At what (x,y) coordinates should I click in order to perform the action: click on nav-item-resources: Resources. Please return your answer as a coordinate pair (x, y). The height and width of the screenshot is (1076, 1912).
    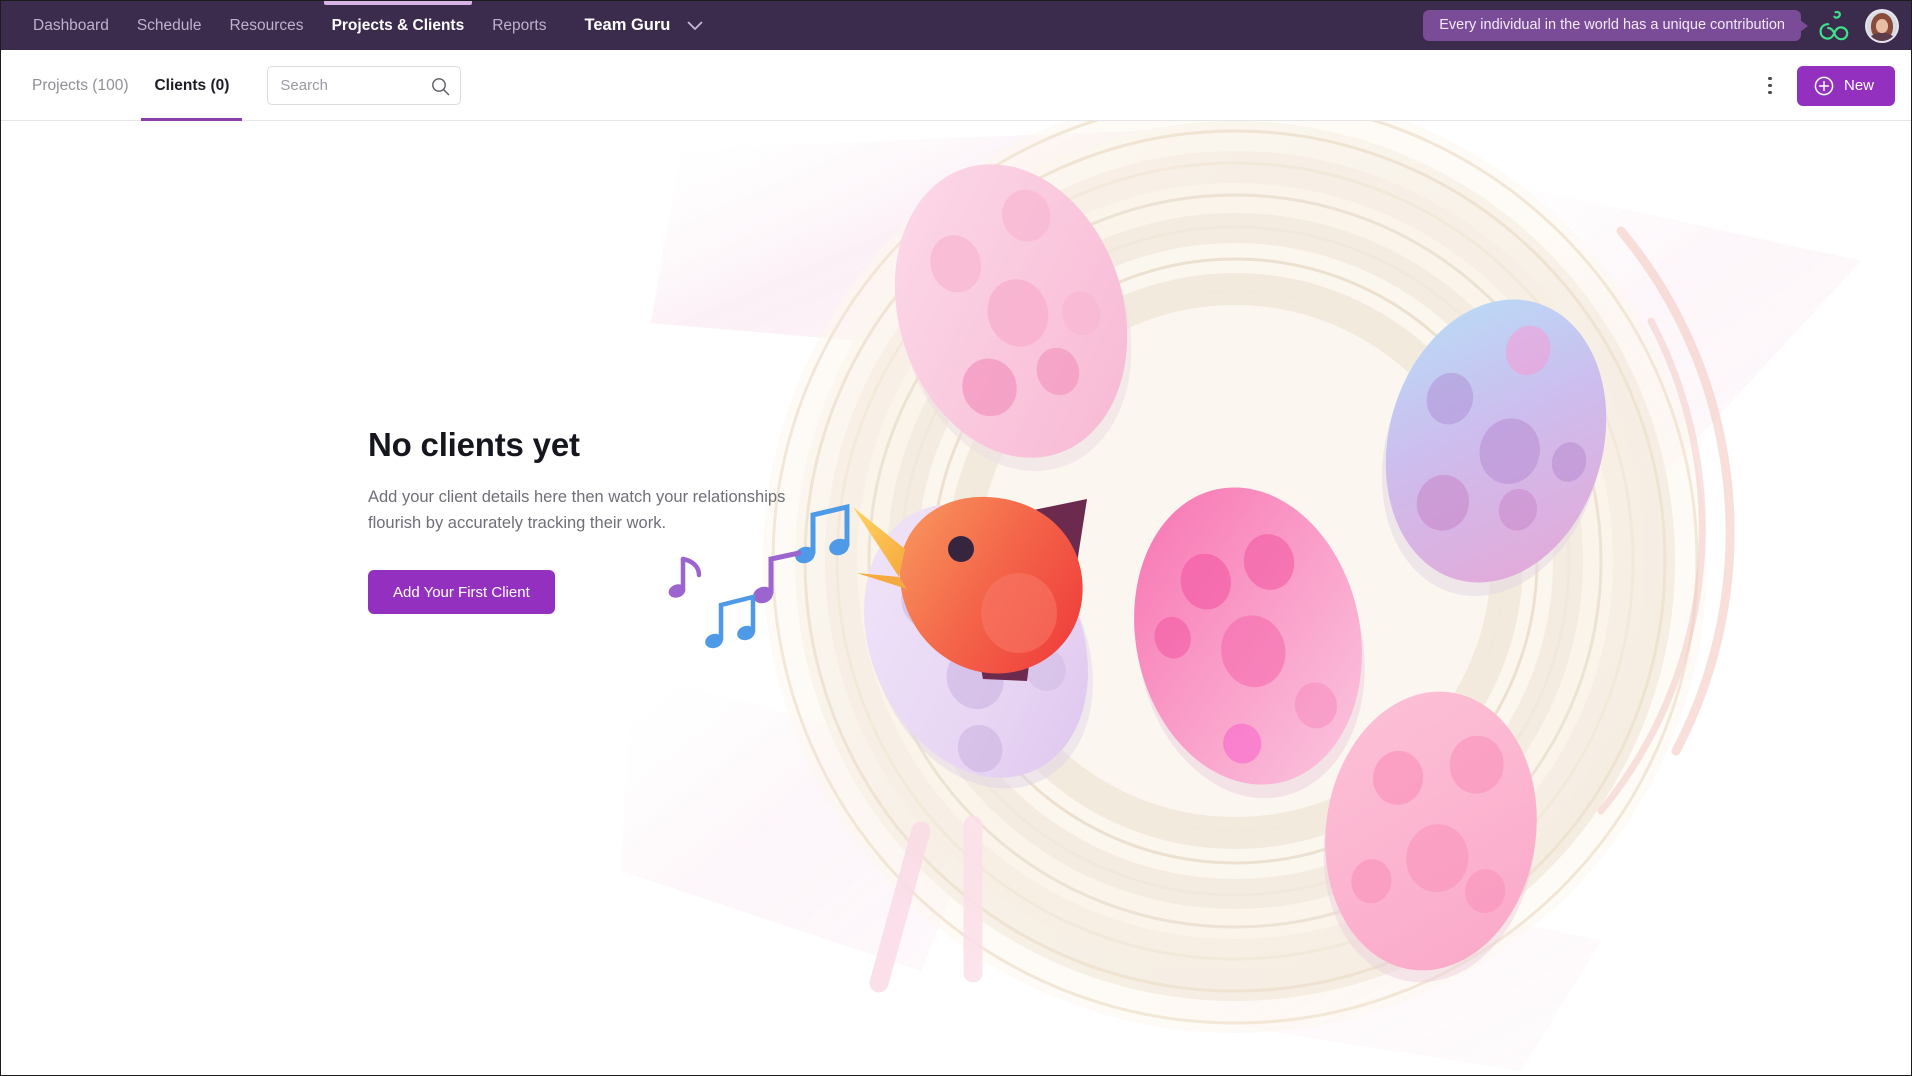
    Looking at the image, I should click on (266, 25).